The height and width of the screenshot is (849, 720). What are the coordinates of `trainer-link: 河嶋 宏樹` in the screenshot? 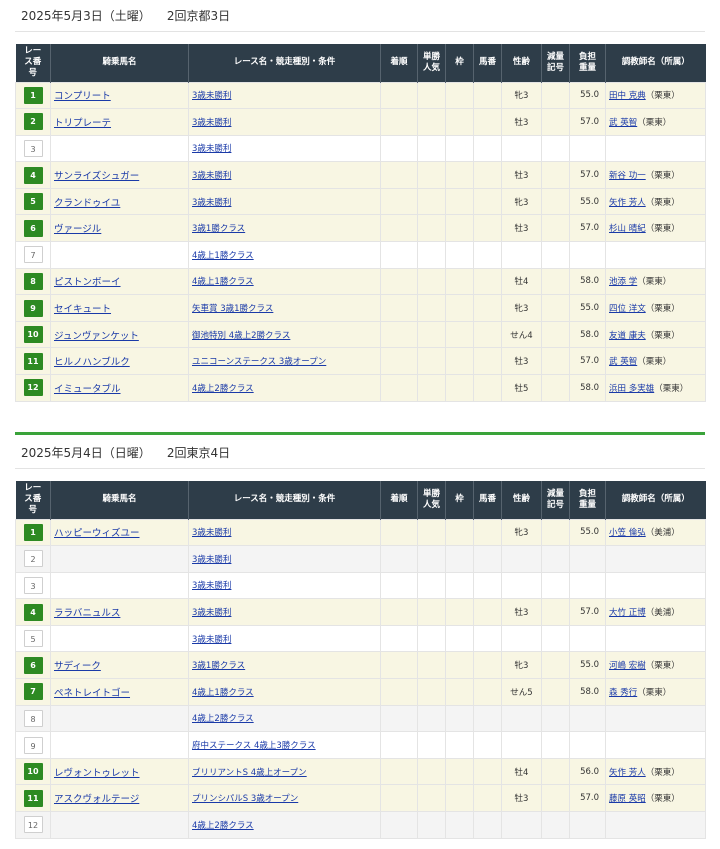 It's located at (627, 666).